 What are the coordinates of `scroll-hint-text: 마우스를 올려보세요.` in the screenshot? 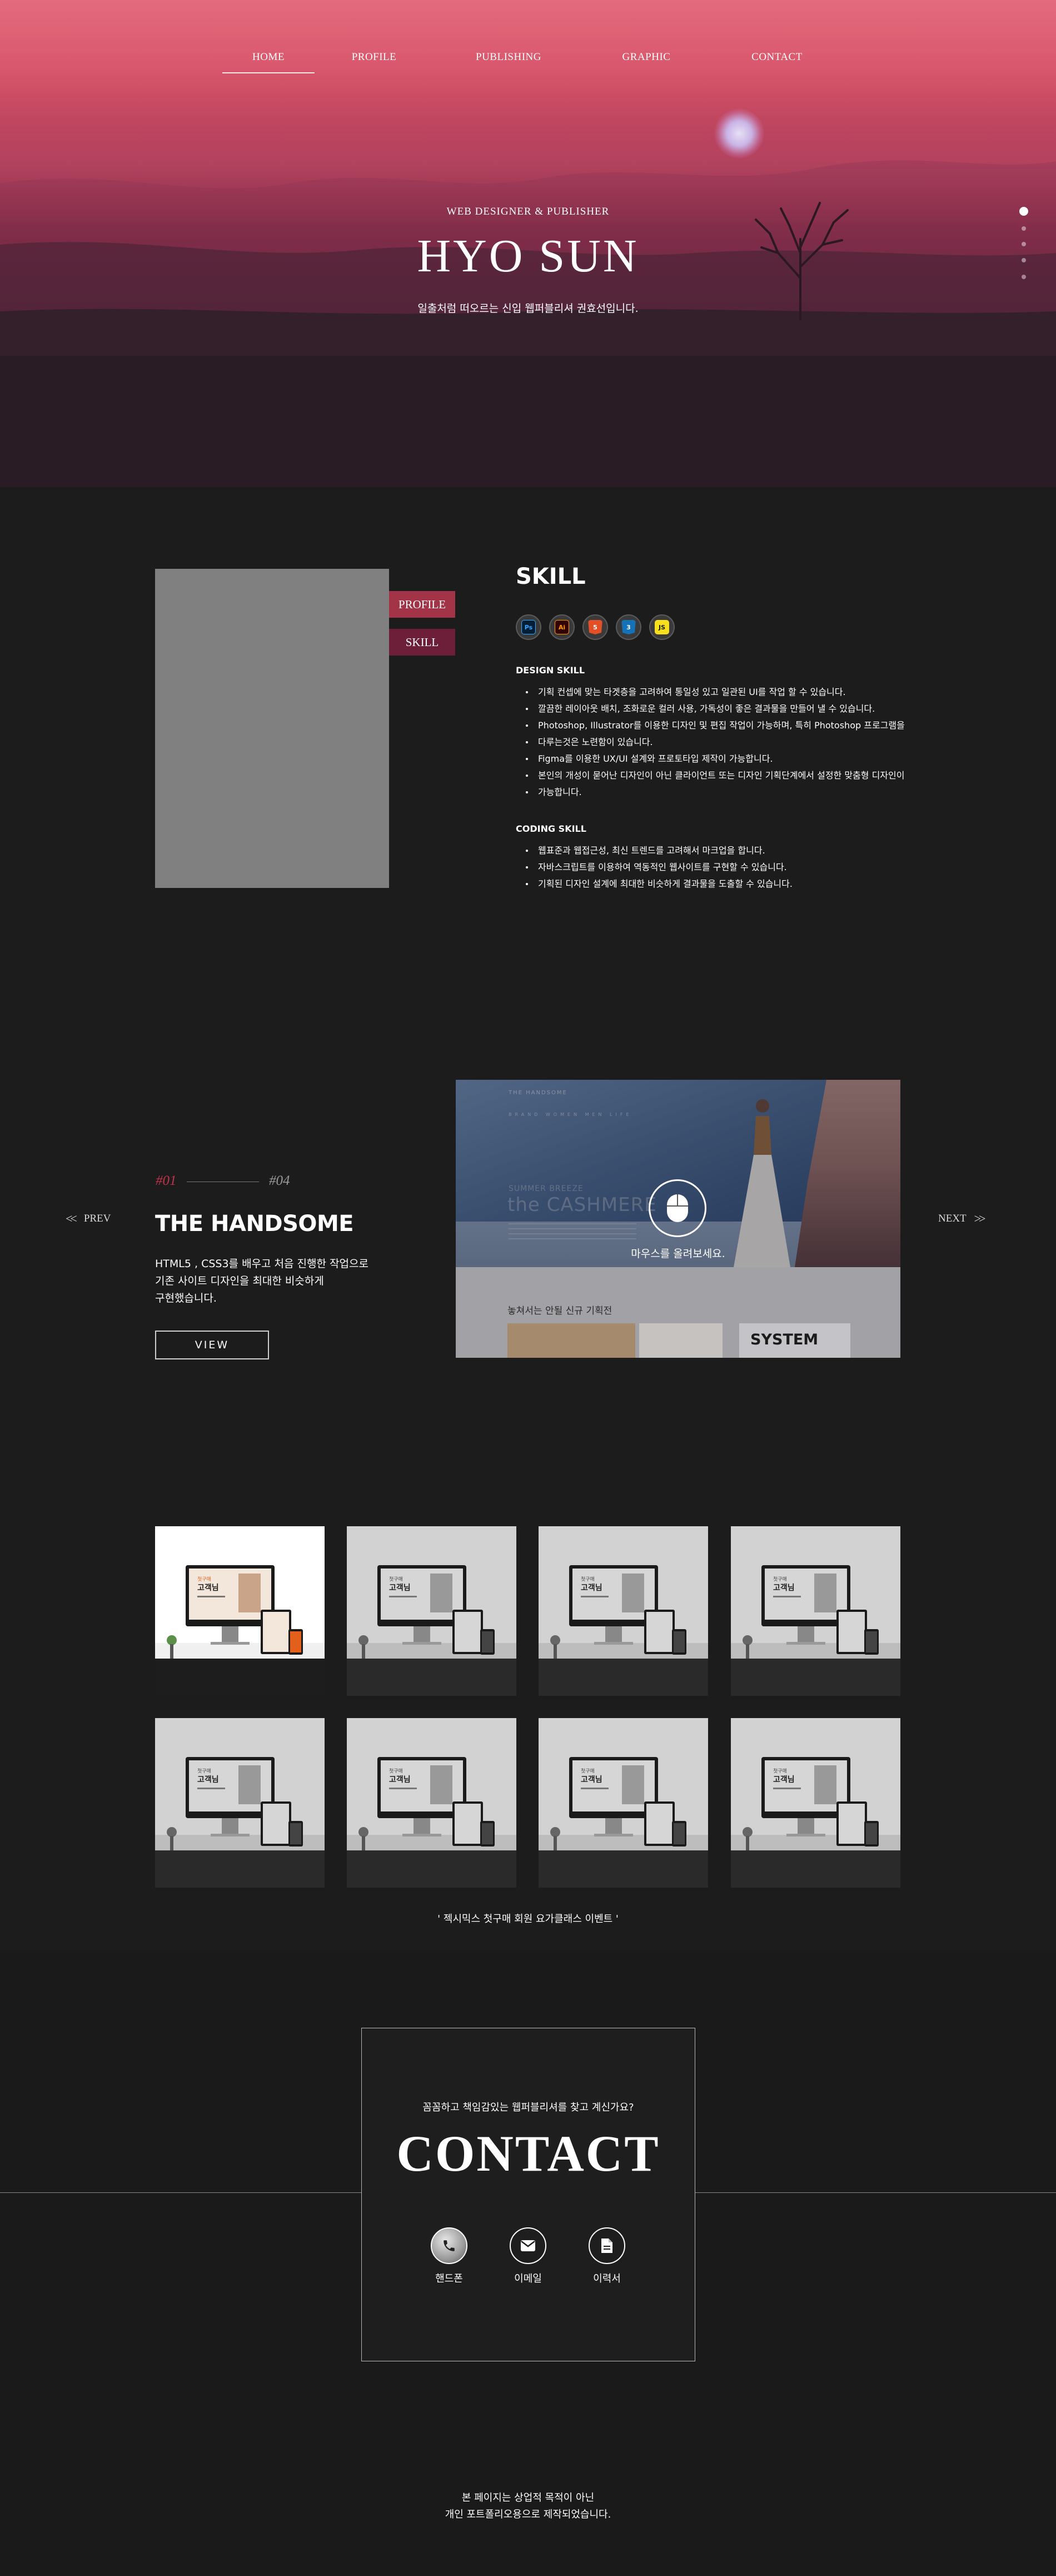 It's located at (678, 1254).